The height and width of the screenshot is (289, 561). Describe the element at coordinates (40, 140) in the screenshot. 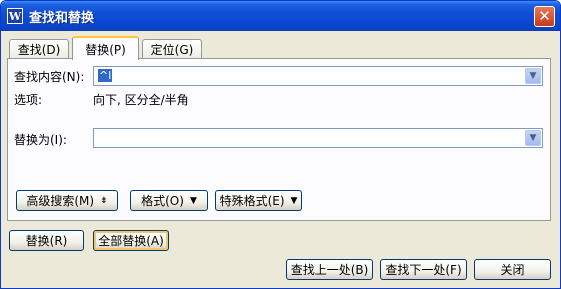

I see `replace-with-label: 替换为(I):` at that location.